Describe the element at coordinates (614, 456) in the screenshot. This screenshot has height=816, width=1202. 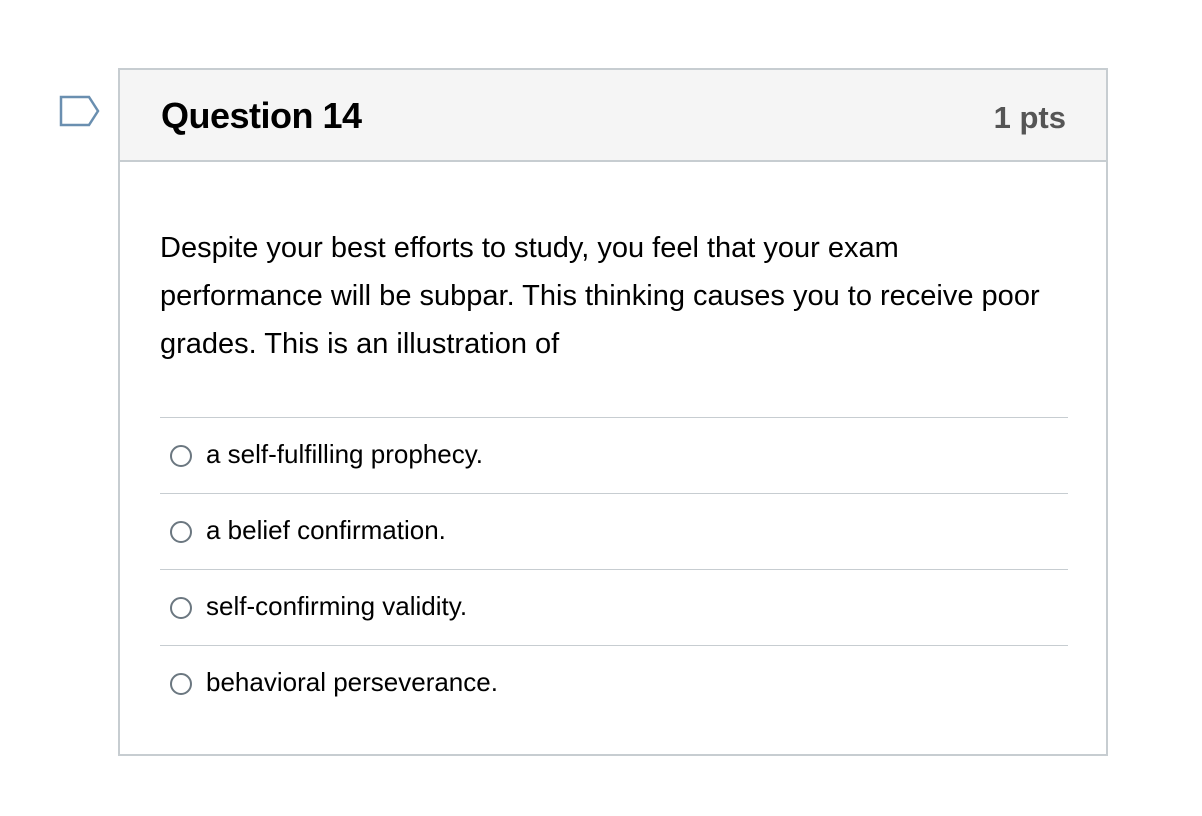
I see `answer-option: a self-fulfilling prophecy.` at that location.